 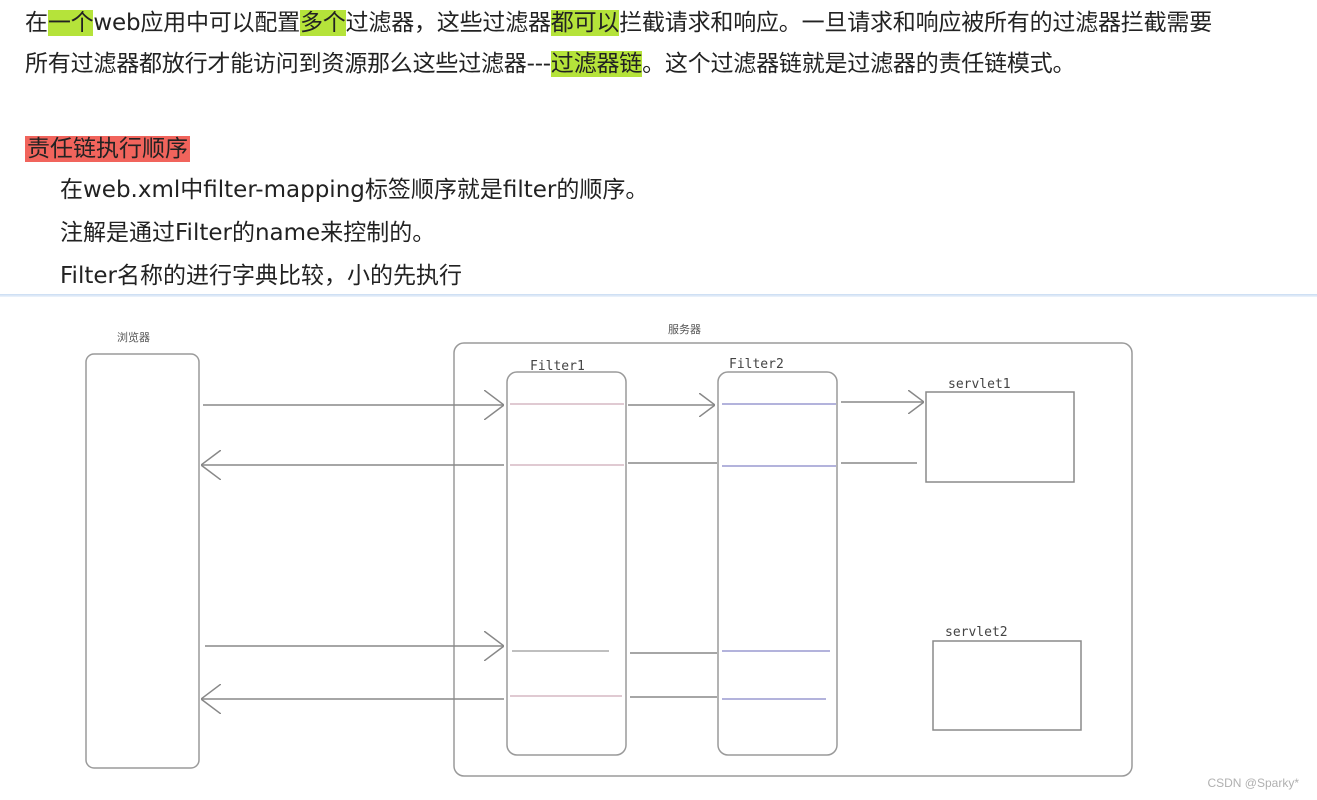 I want to click on intro-line-2-segment-2: 。这个过滤器链就是过滤器的责任链模式。, so click(x=859, y=64).